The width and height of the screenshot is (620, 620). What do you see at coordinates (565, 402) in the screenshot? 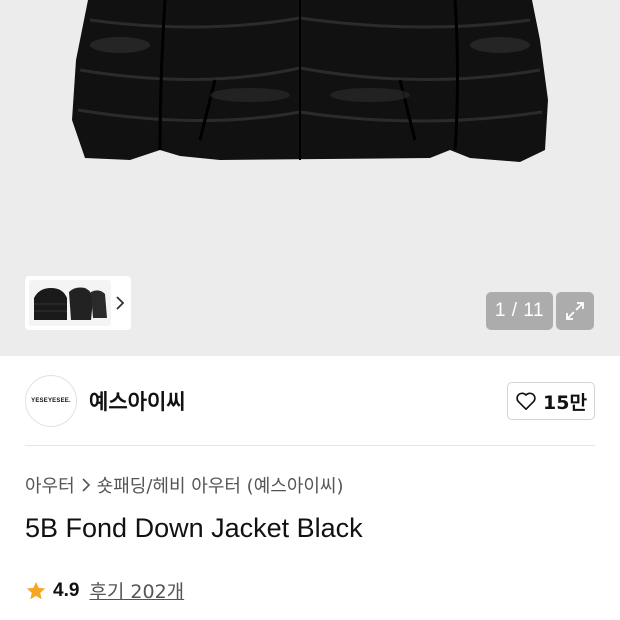
I see `like-count: 15만` at bounding box center [565, 402].